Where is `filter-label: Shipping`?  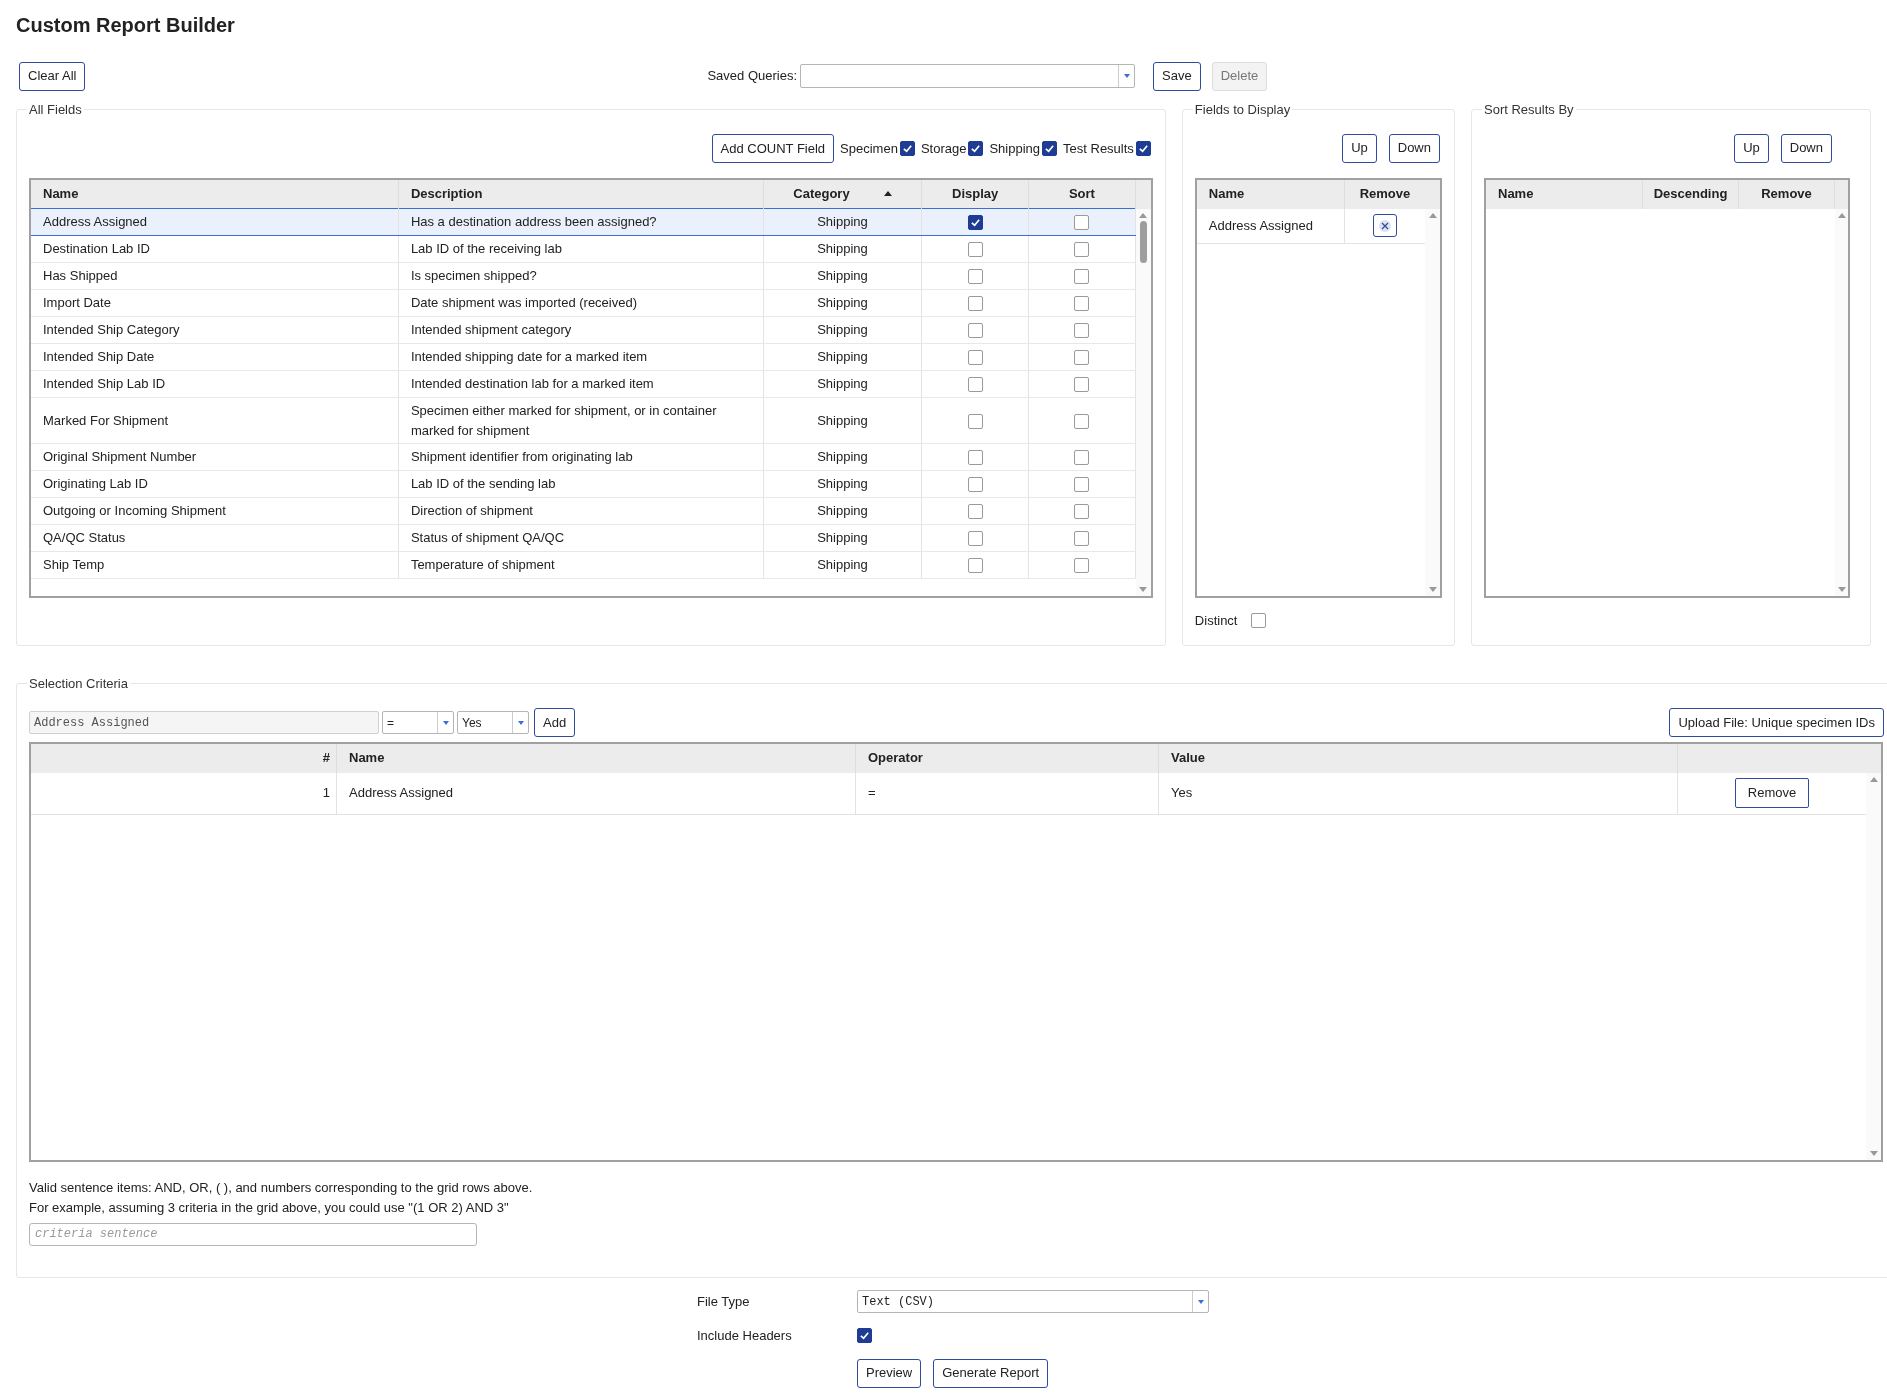
filter-label: Shipping is located at coordinates (1015, 148).